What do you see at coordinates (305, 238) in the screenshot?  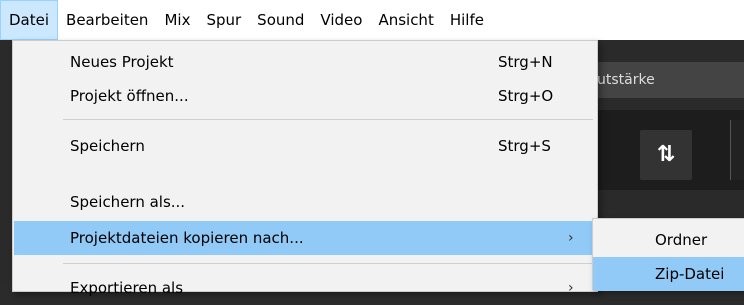 I see `menu-item-copy-project-files: Projektdateien kopieren nach... ›` at bounding box center [305, 238].